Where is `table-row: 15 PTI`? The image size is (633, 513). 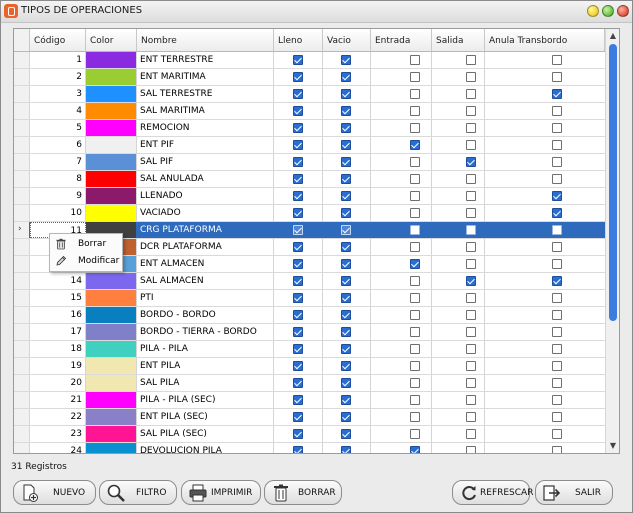
table-row: 15 PTI is located at coordinates (309, 298).